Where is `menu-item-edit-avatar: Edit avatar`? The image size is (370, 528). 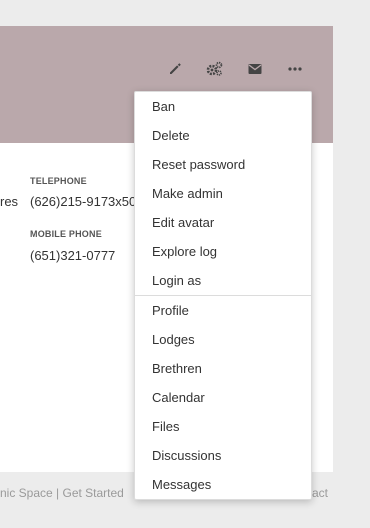
menu-item-edit-avatar: Edit avatar is located at coordinates (223, 222).